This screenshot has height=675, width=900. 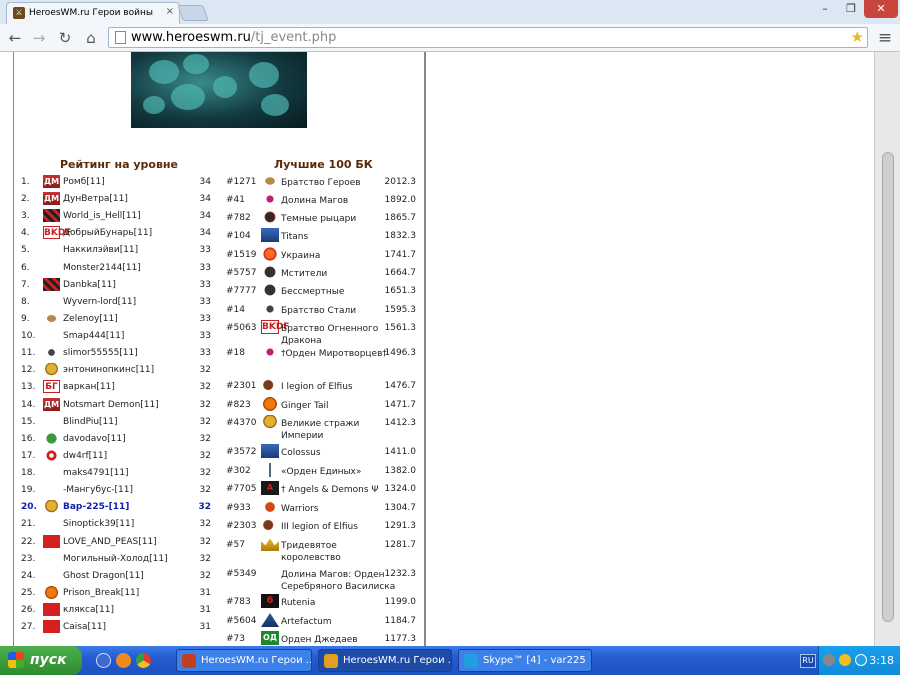 I want to click on clan-name-link: «Орден Единых», so click(x=340, y=472).